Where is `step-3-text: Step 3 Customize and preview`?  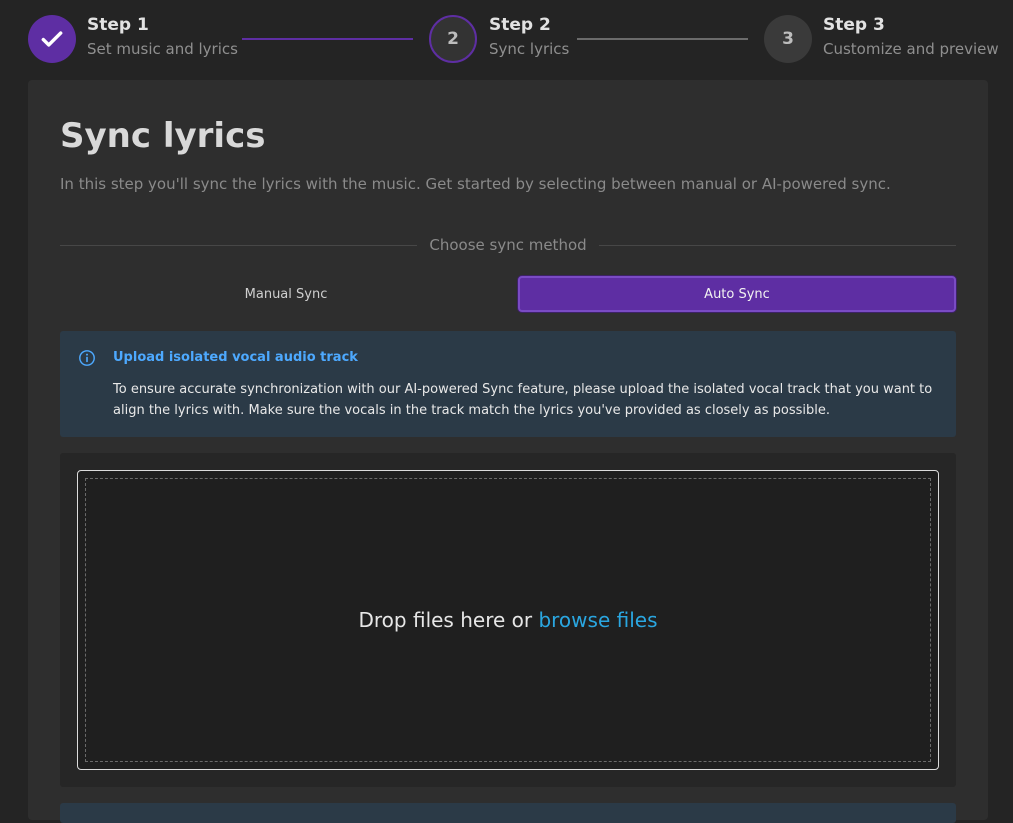
step-3-text: Step 3 Customize and preview is located at coordinates (911, 37).